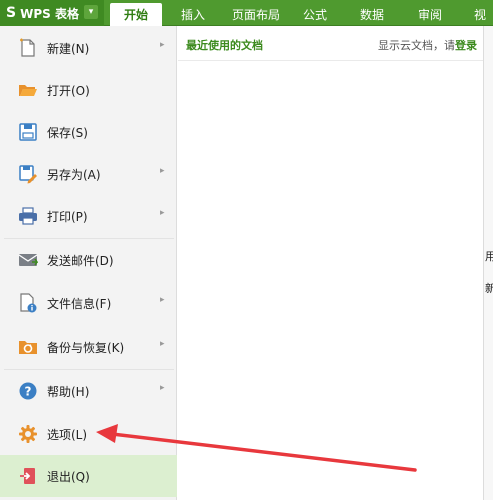 The width and height of the screenshot is (493, 500). What do you see at coordinates (330, 60) in the screenshot?
I see `panel-divider` at bounding box center [330, 60].